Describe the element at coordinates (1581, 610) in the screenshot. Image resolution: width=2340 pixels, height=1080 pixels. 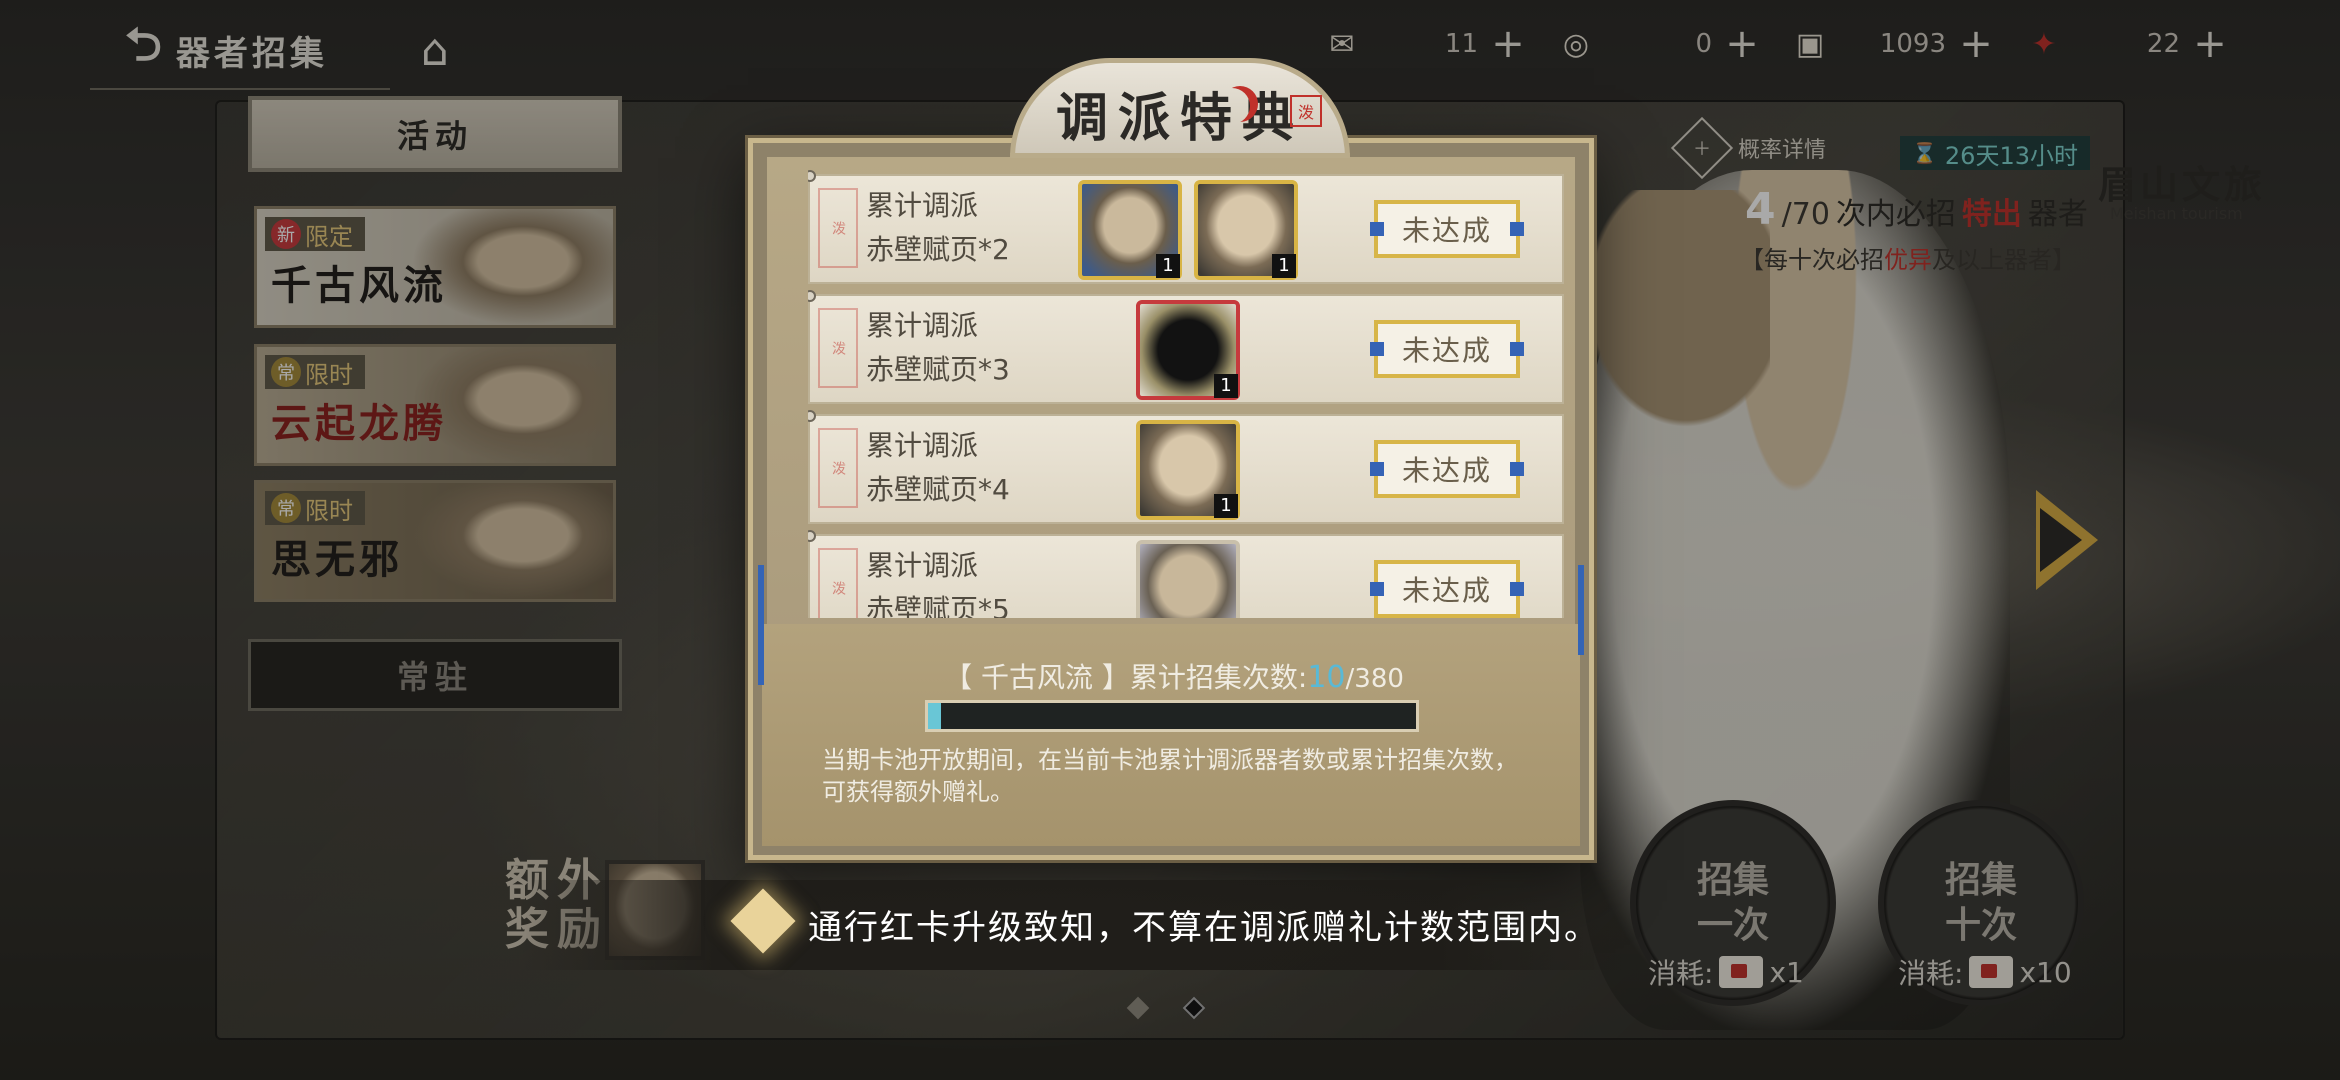
I see `scrollbar` at that location.